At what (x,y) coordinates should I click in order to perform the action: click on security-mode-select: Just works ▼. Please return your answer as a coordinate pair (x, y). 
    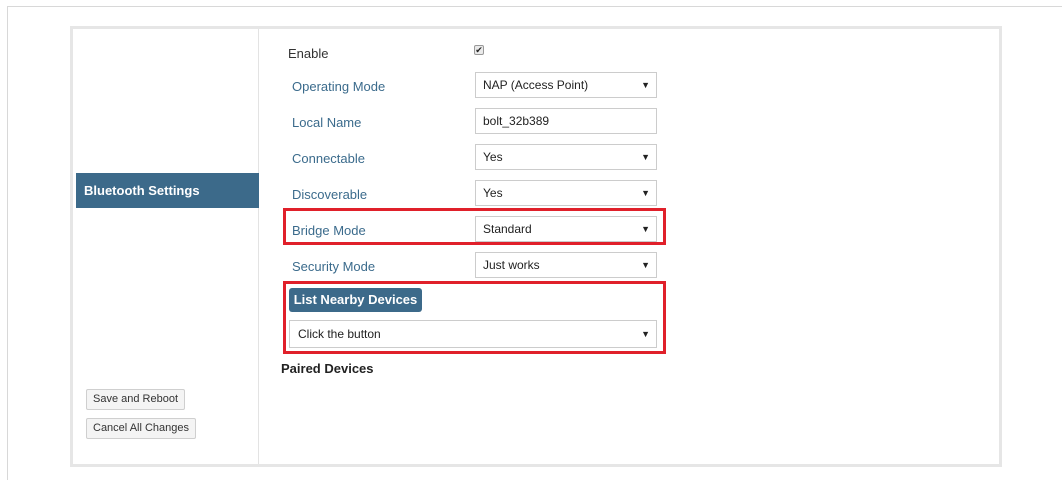
    Looking at the image, I should click on (566, 265).